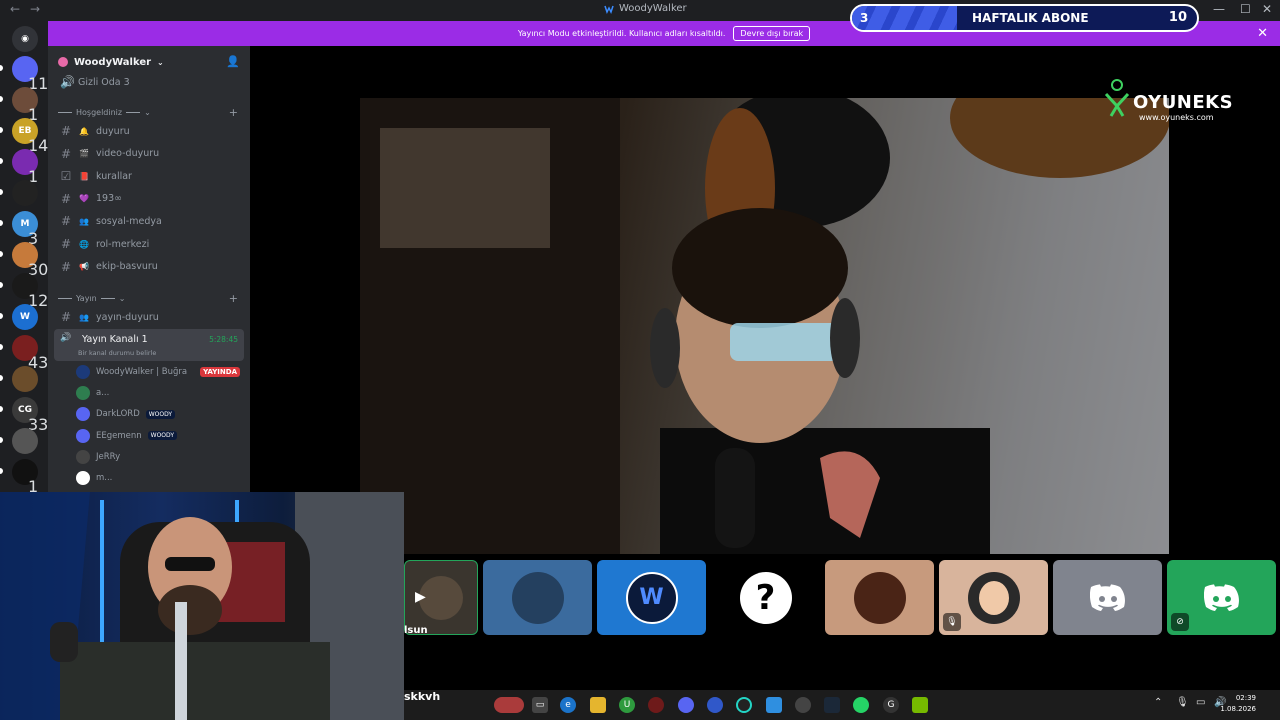  I want to click on participant-tile: 🎙, so click(993, 597).